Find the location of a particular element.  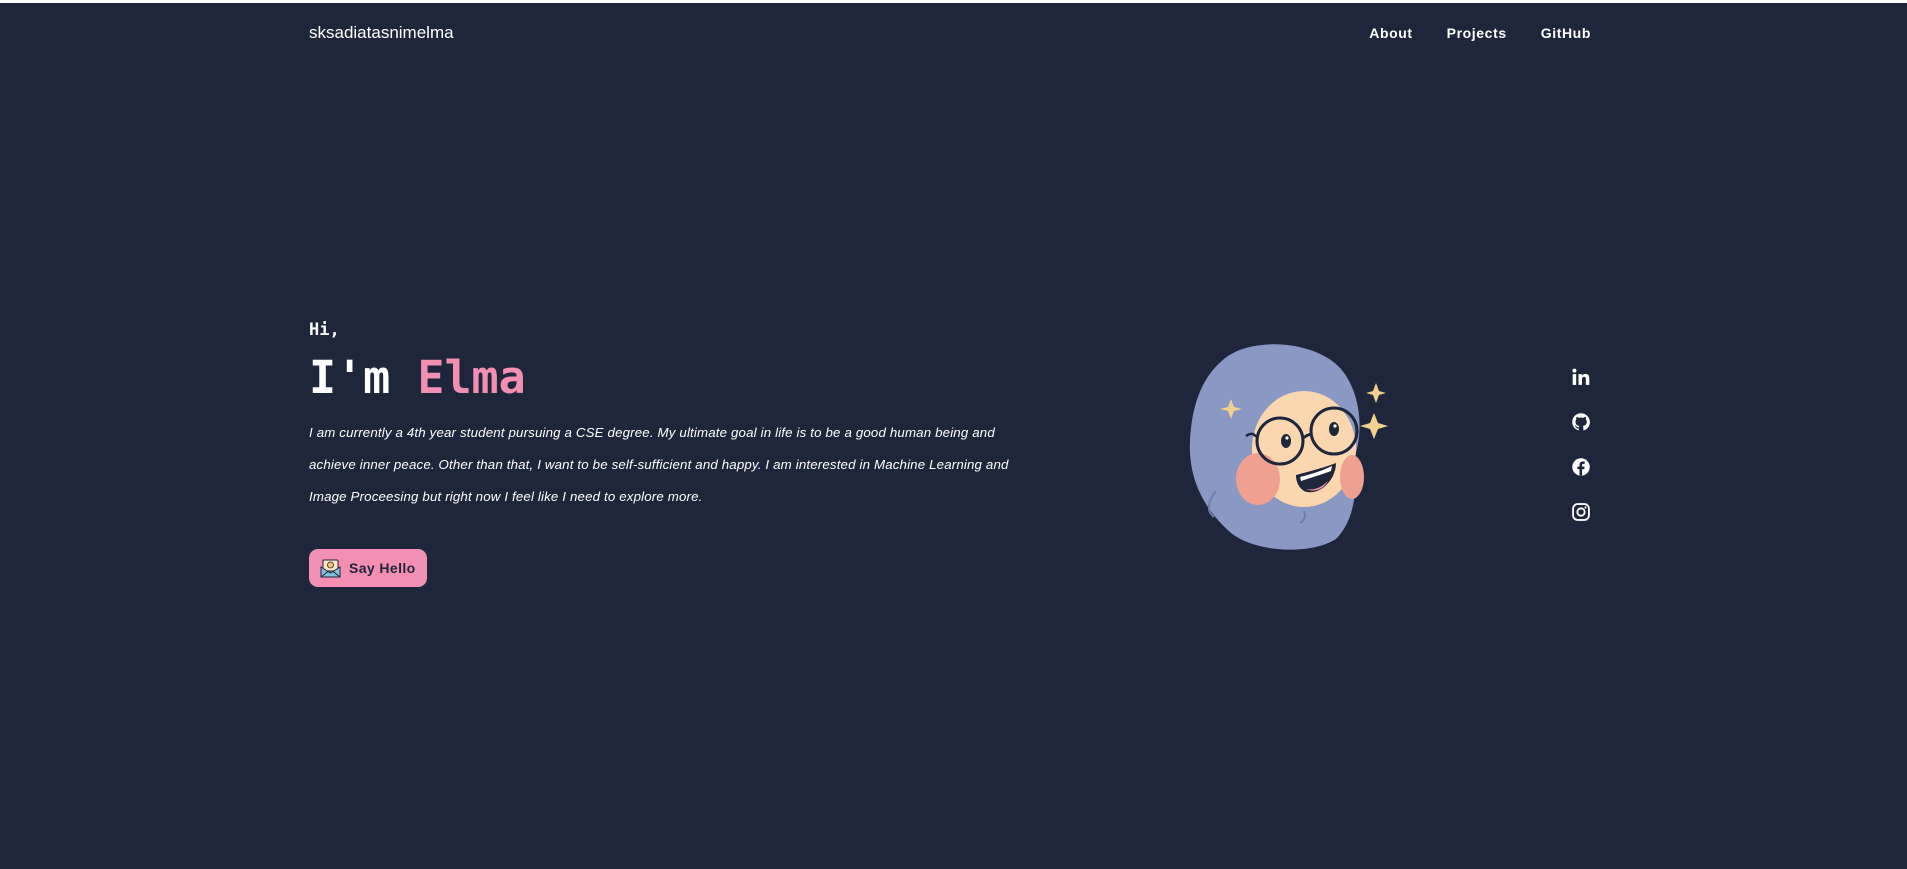

github-icon is located at coordinates (1581, 422).